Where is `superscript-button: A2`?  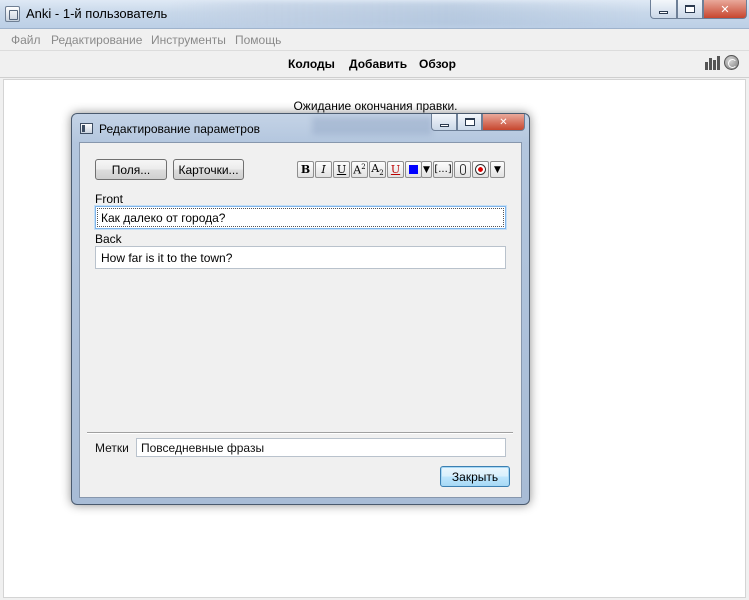 superscript-button: A2 is located at coordinates (359, 169).